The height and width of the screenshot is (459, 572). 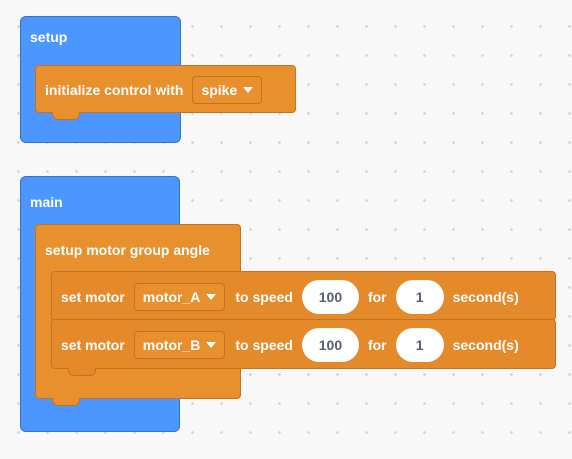 I want to click on speed-input-a: 100, so click(x=330, y=297).